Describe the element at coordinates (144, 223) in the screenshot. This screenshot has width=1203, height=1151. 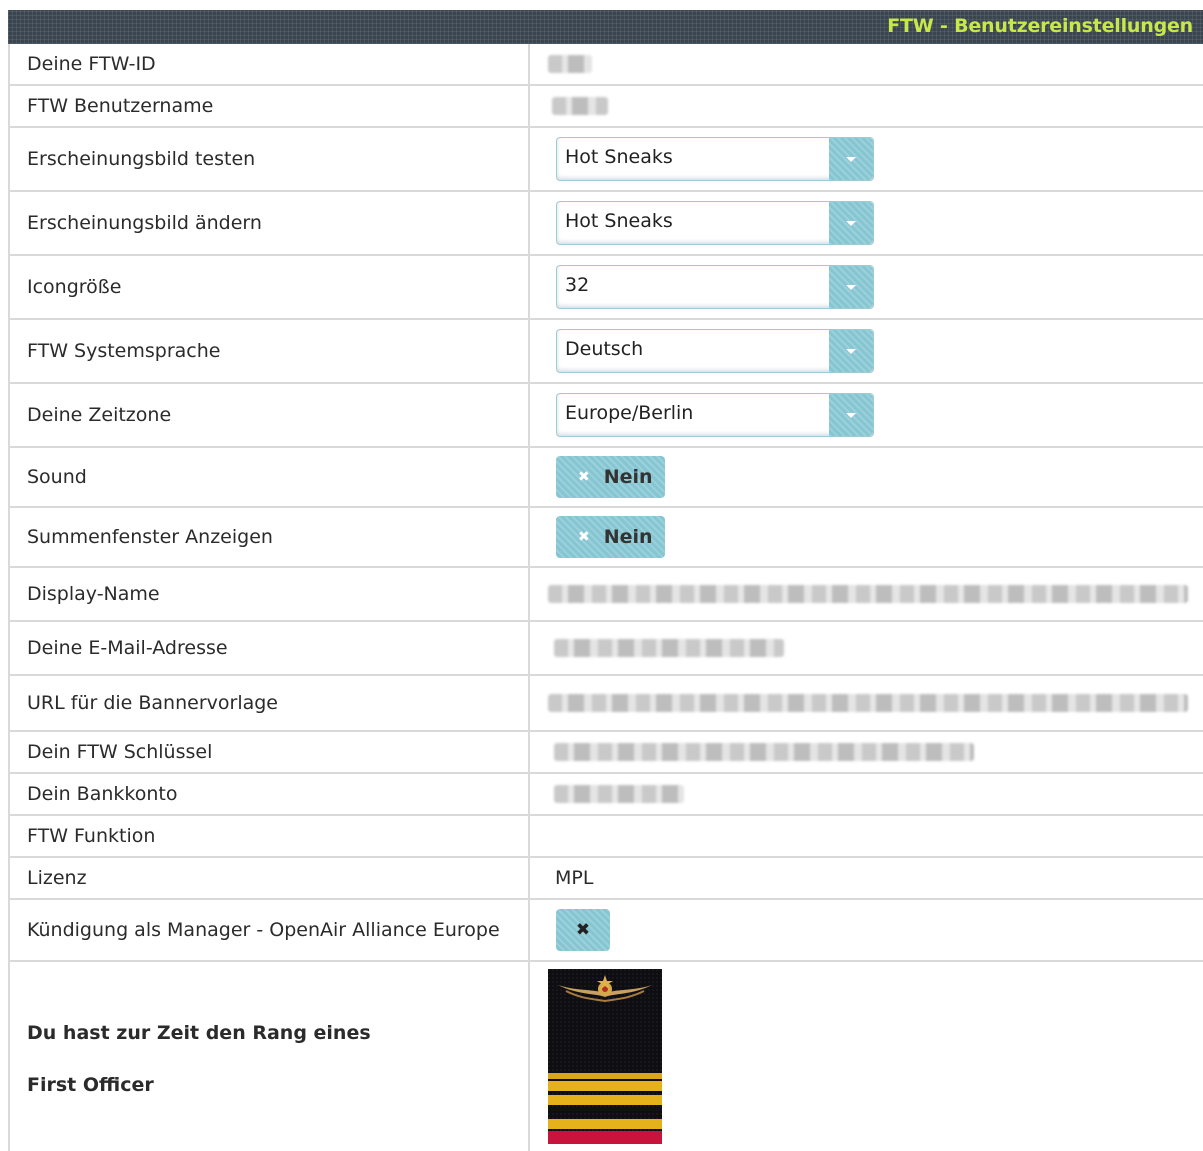
I see `theme-change-label: Erscheinungsbild ändern` at that location.